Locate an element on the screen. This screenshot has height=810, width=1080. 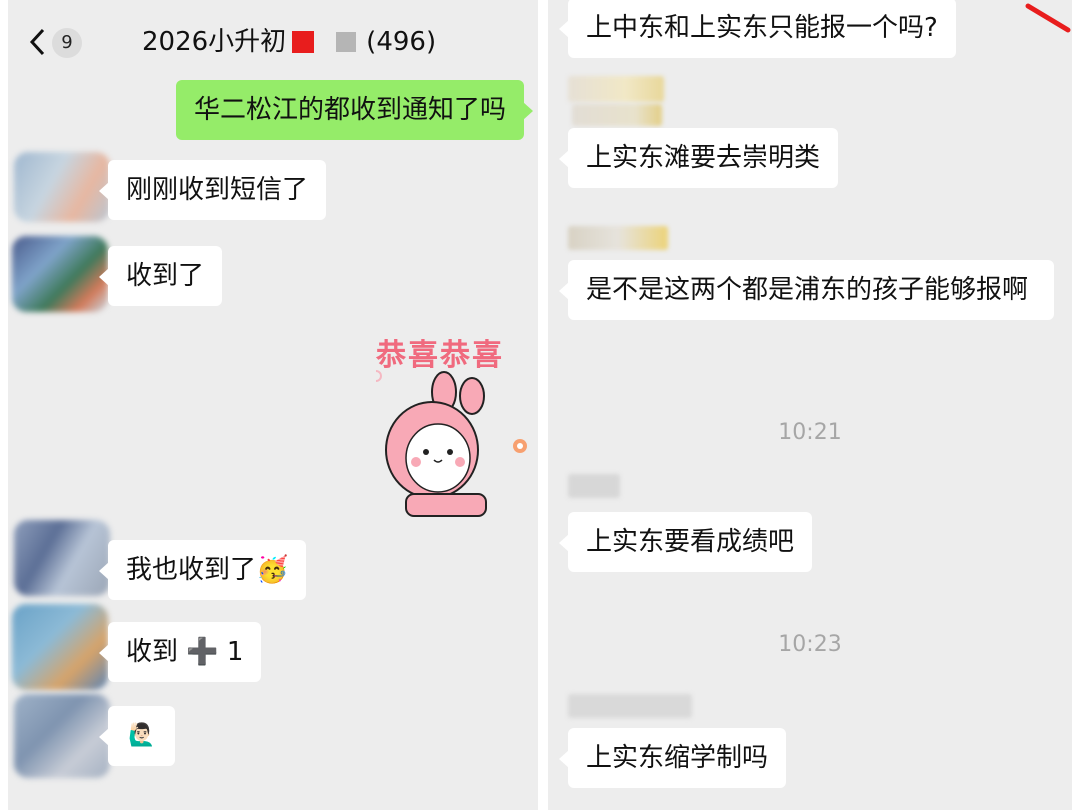
incoming-message: 上实东滩要去崇明类 is located at coordinates (698, 158).